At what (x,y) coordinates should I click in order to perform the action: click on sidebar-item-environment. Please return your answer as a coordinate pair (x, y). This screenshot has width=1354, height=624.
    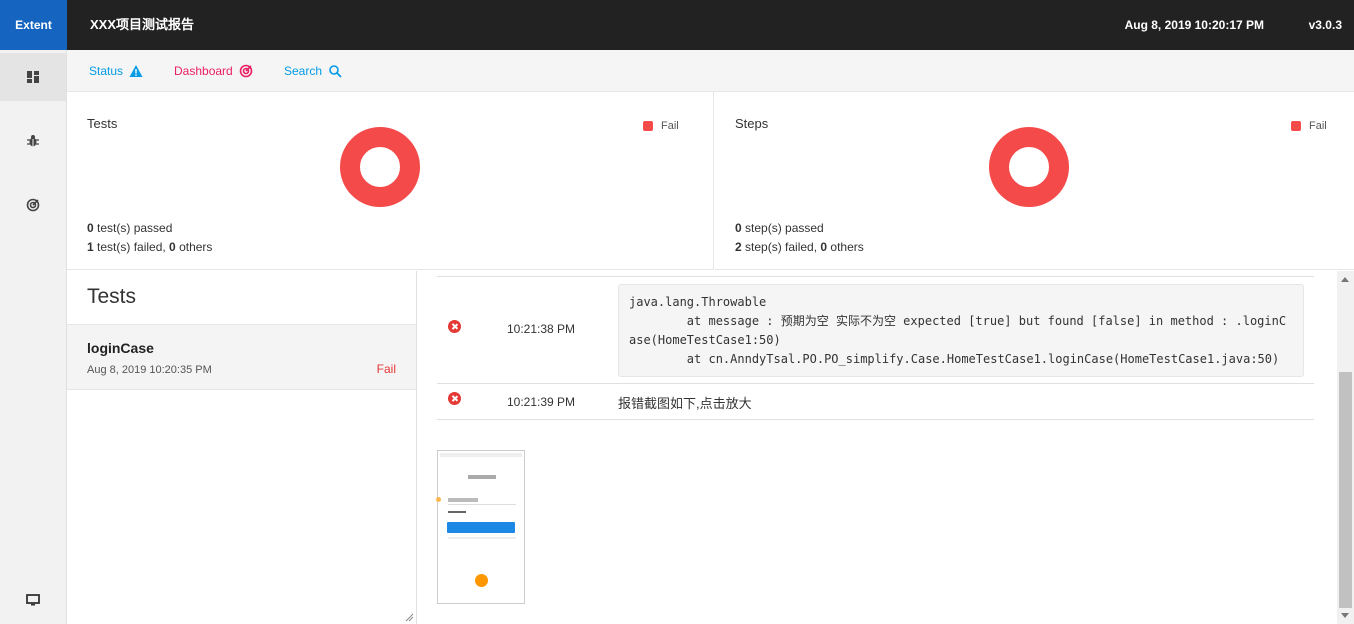
    Looking at the image, I should click on (33, 600).